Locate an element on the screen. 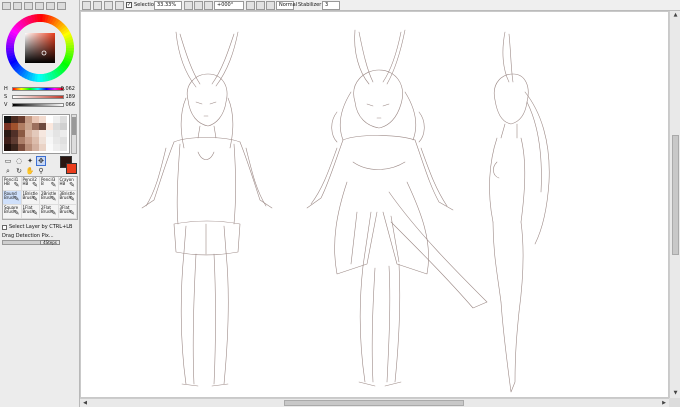 This screenshot has height=407, width=680. brush-tool: Crayon HB ✎ is located at coordinates (67, 184).